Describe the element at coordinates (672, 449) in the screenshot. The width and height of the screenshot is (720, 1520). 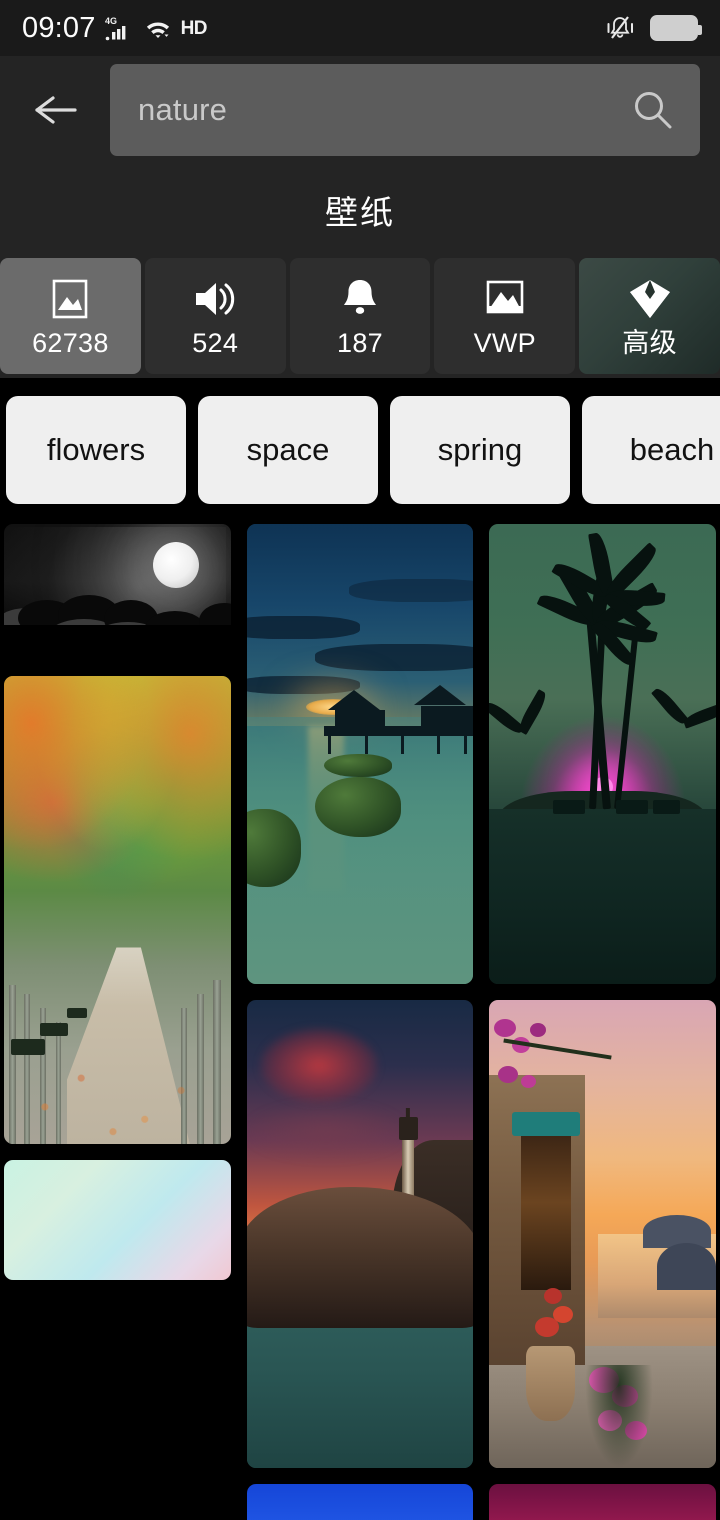
I see `chip-beach-label: beach` at that location.